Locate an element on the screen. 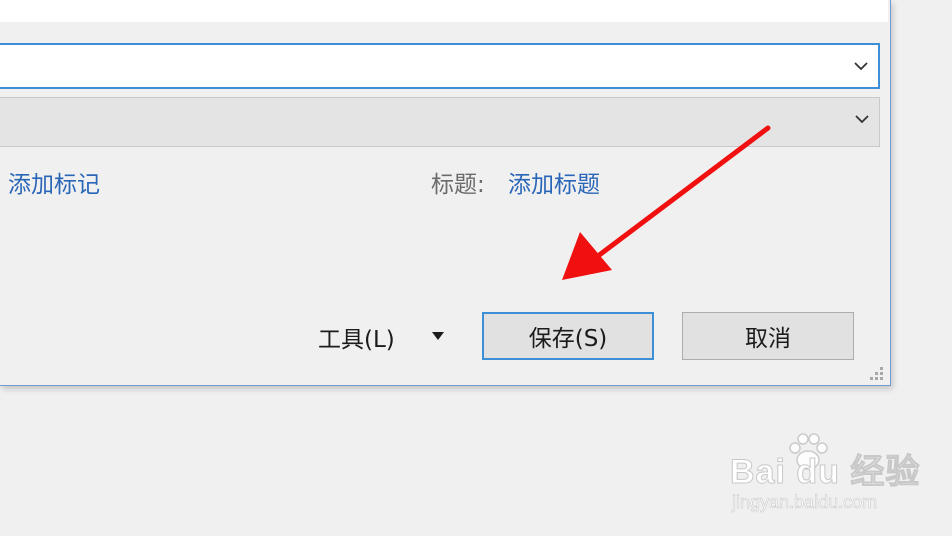  cancel-button-label: 取消 is located at coordinates (768, 339).